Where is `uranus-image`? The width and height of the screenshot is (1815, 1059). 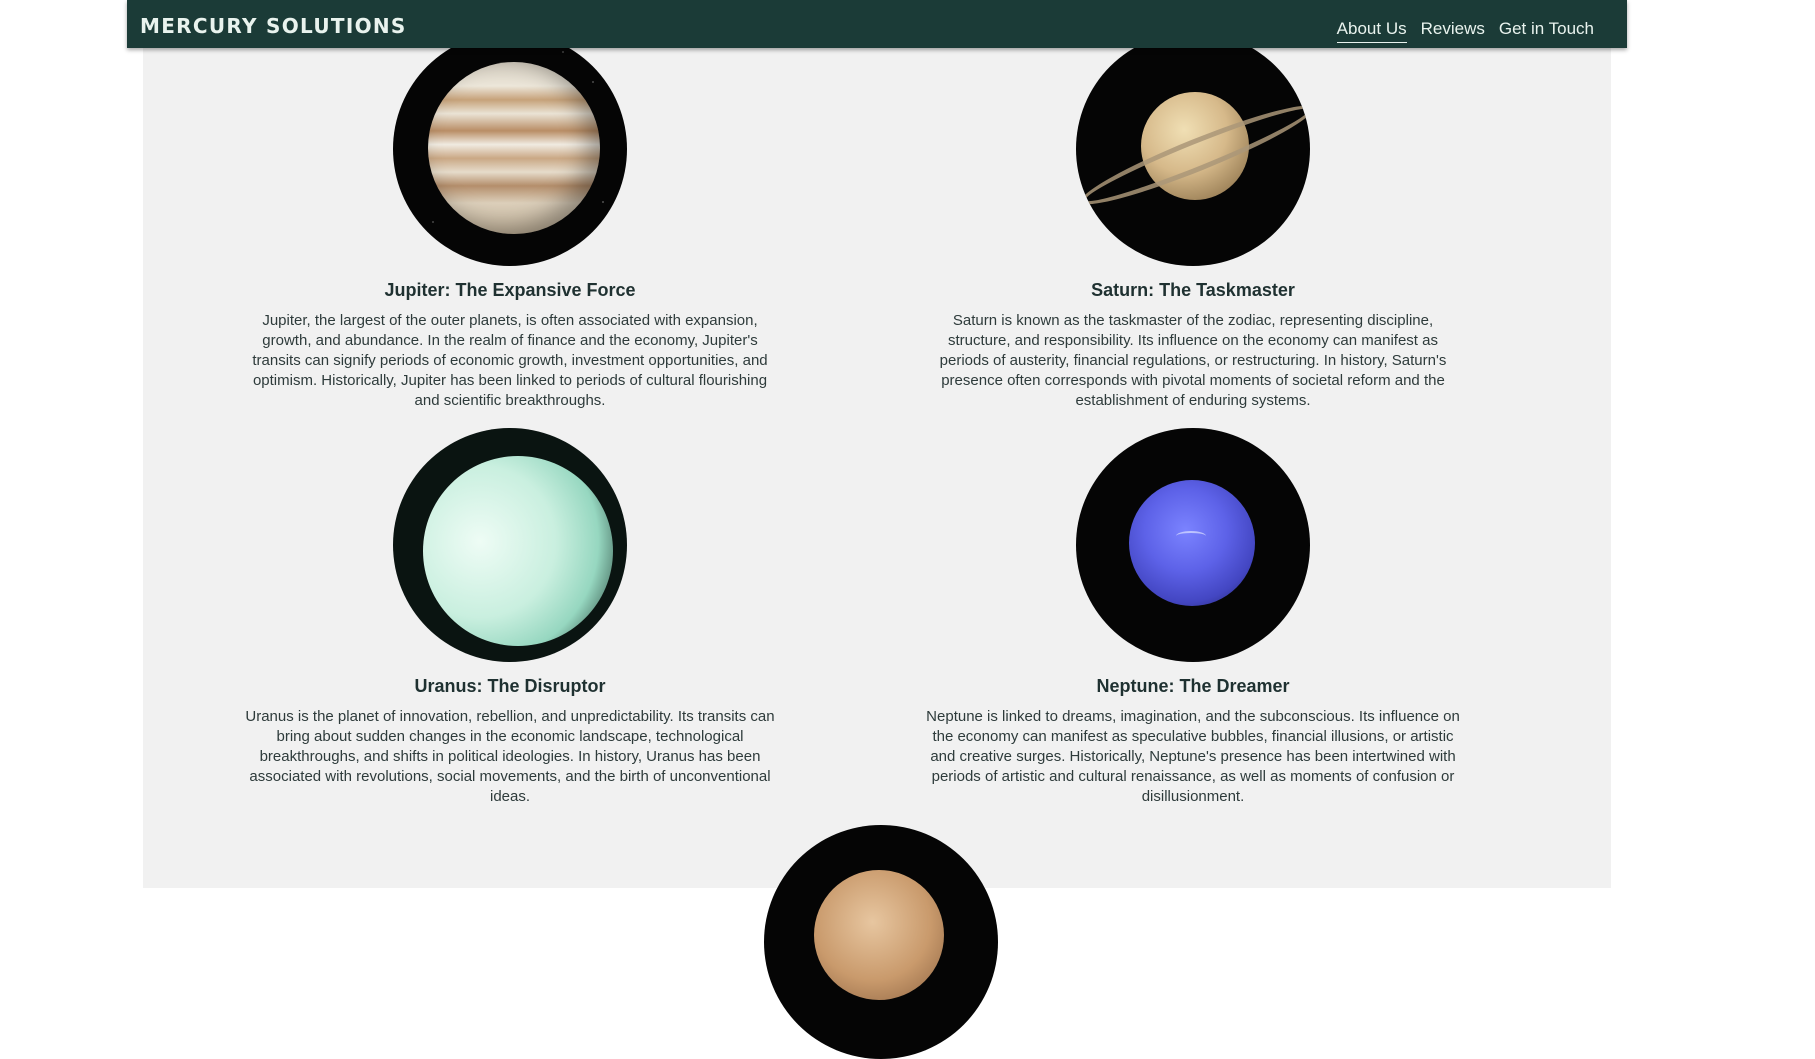 uranus-image is located at coordinates (510, 545).